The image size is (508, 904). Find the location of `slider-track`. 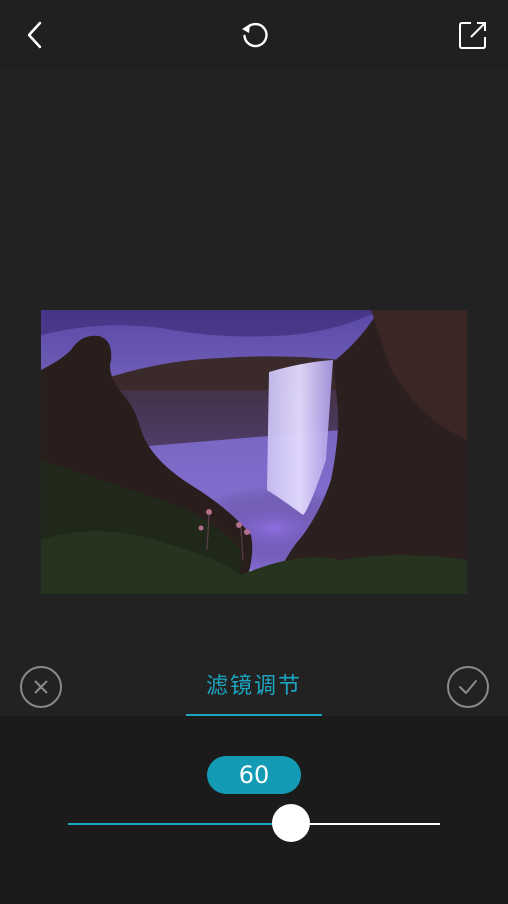

slider-track is located at coordinates (254, 824).